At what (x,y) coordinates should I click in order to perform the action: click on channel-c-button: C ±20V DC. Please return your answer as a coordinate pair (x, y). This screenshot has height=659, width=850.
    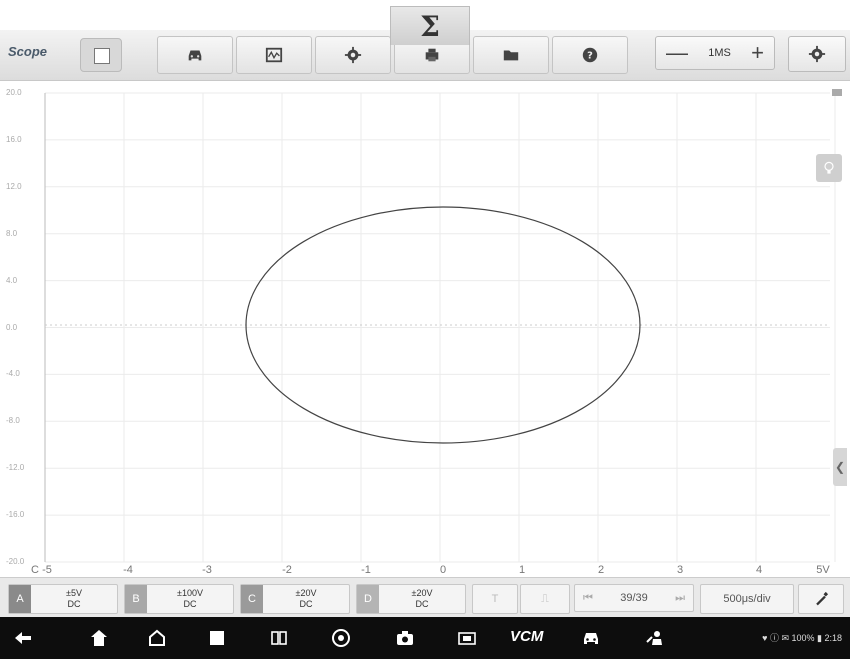
    Looking at the image, I should click on (295, 599).